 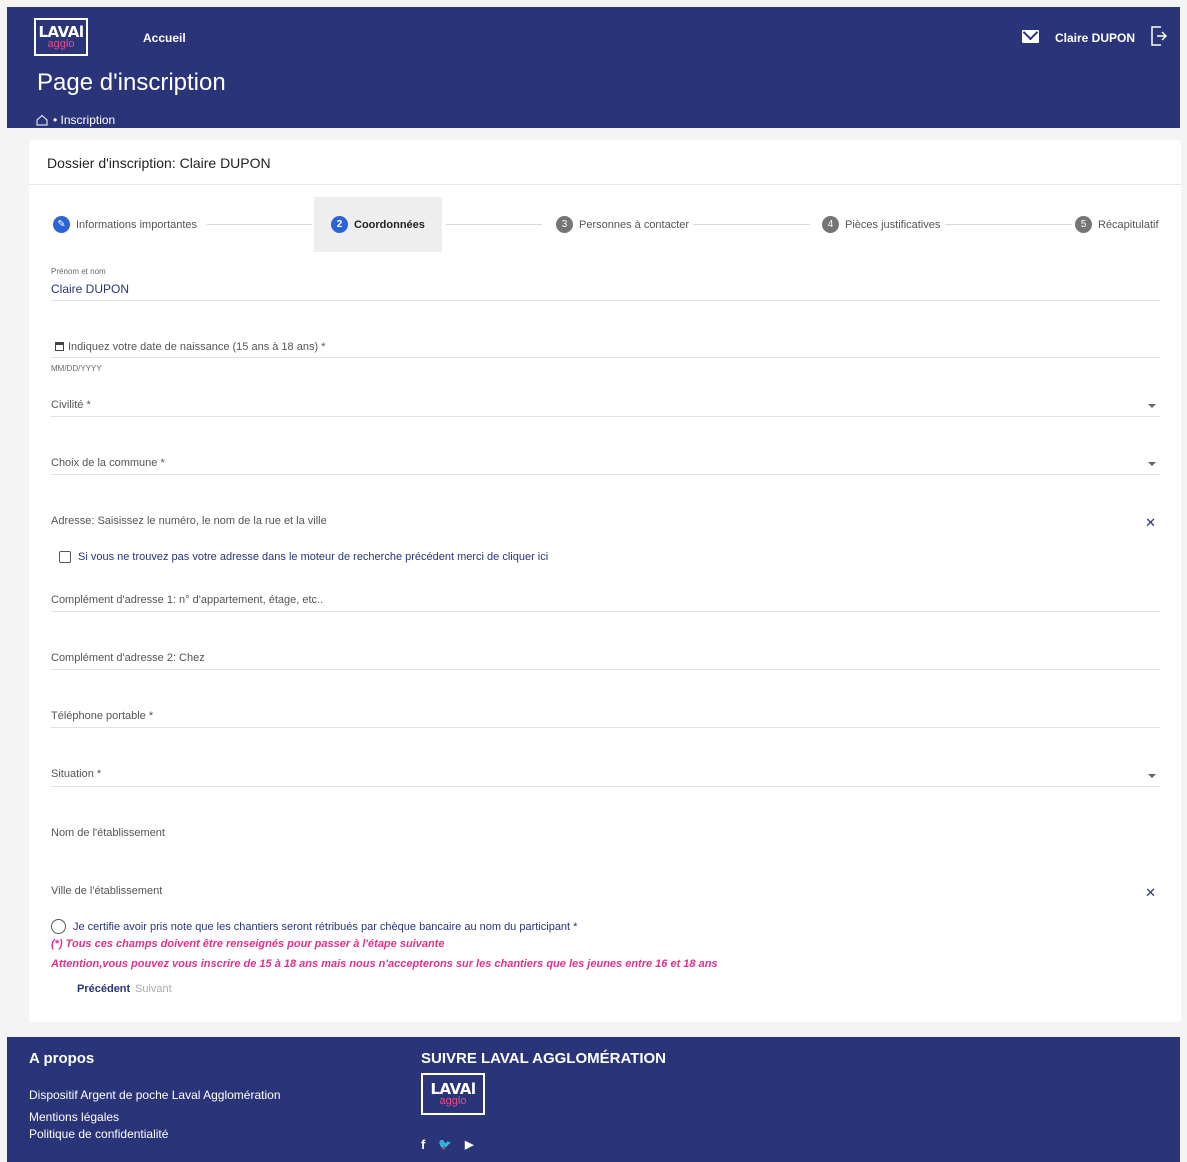 I want to click on footer-link-mentions: Mentions légales, so click(x=74, y=1117).